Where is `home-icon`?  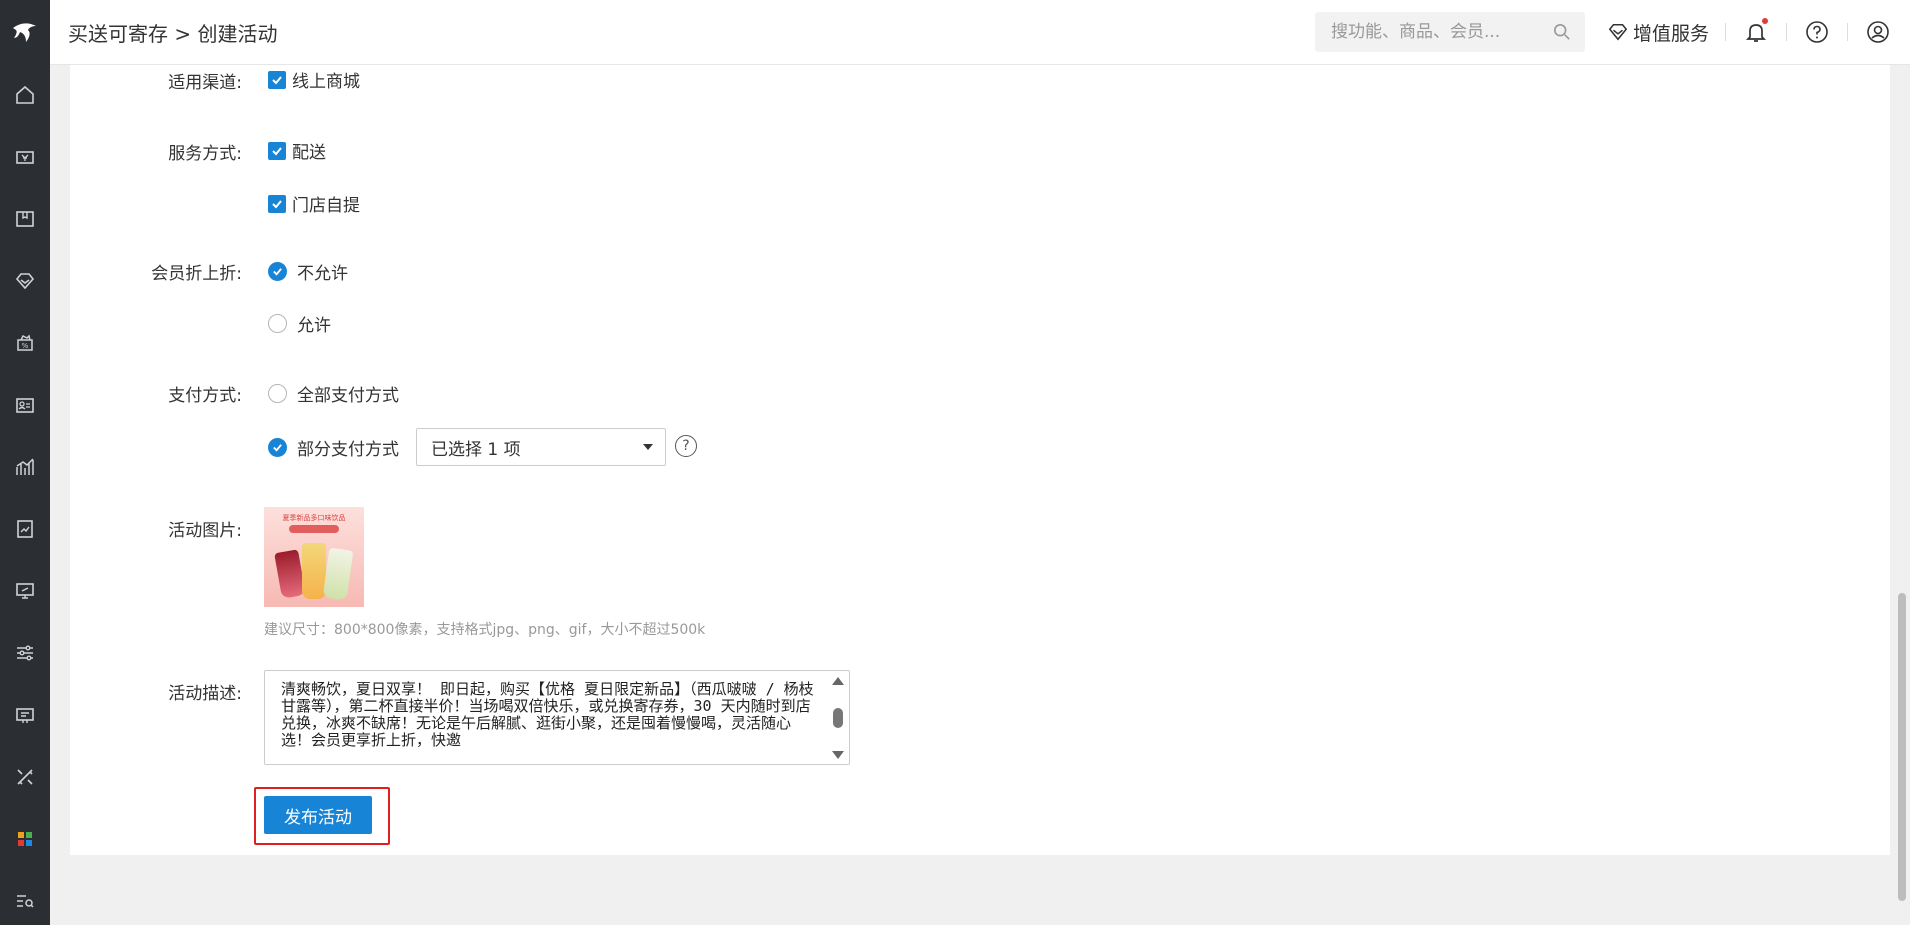
home-icon is located at coordinates (25, 94).